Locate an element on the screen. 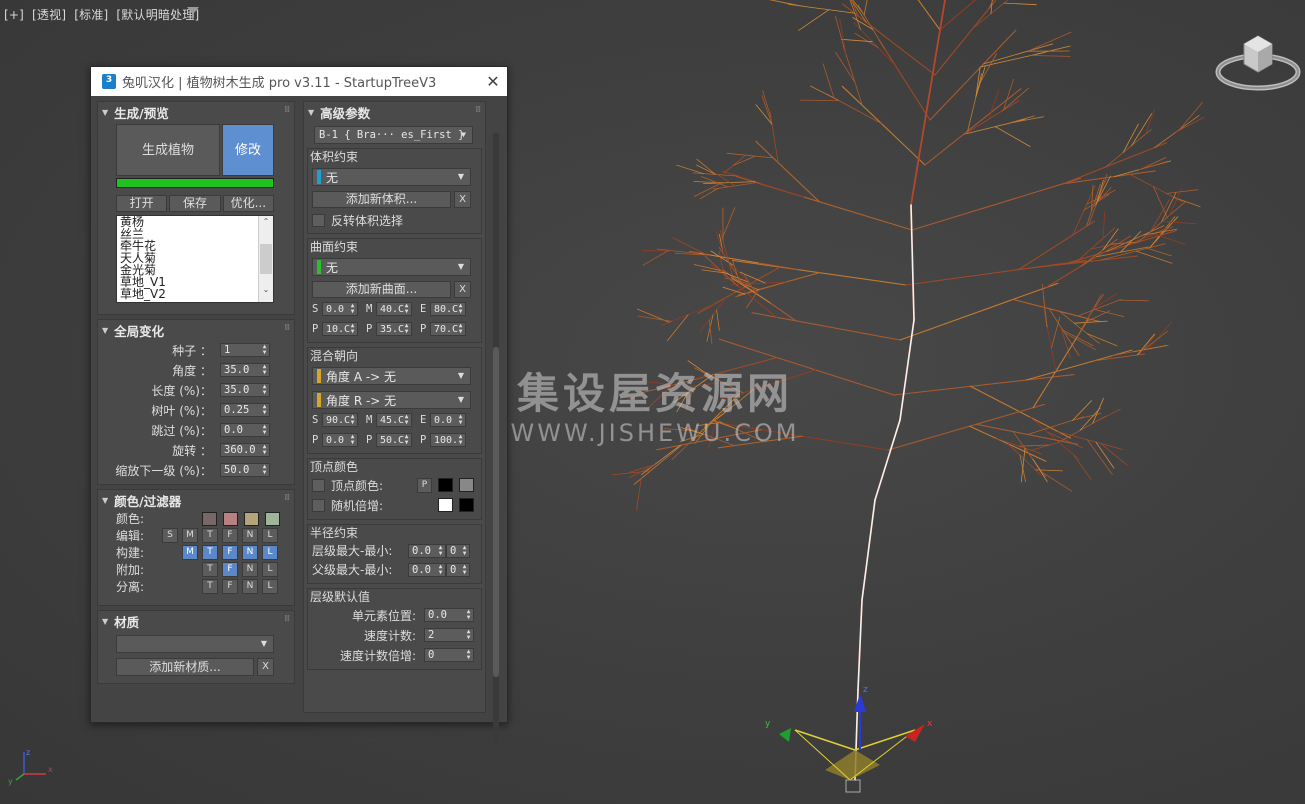 The width and height of the screenshot is (1305, 804). param-spinner: 10.C ▲ ▼ is located at coordinates (340, 329).